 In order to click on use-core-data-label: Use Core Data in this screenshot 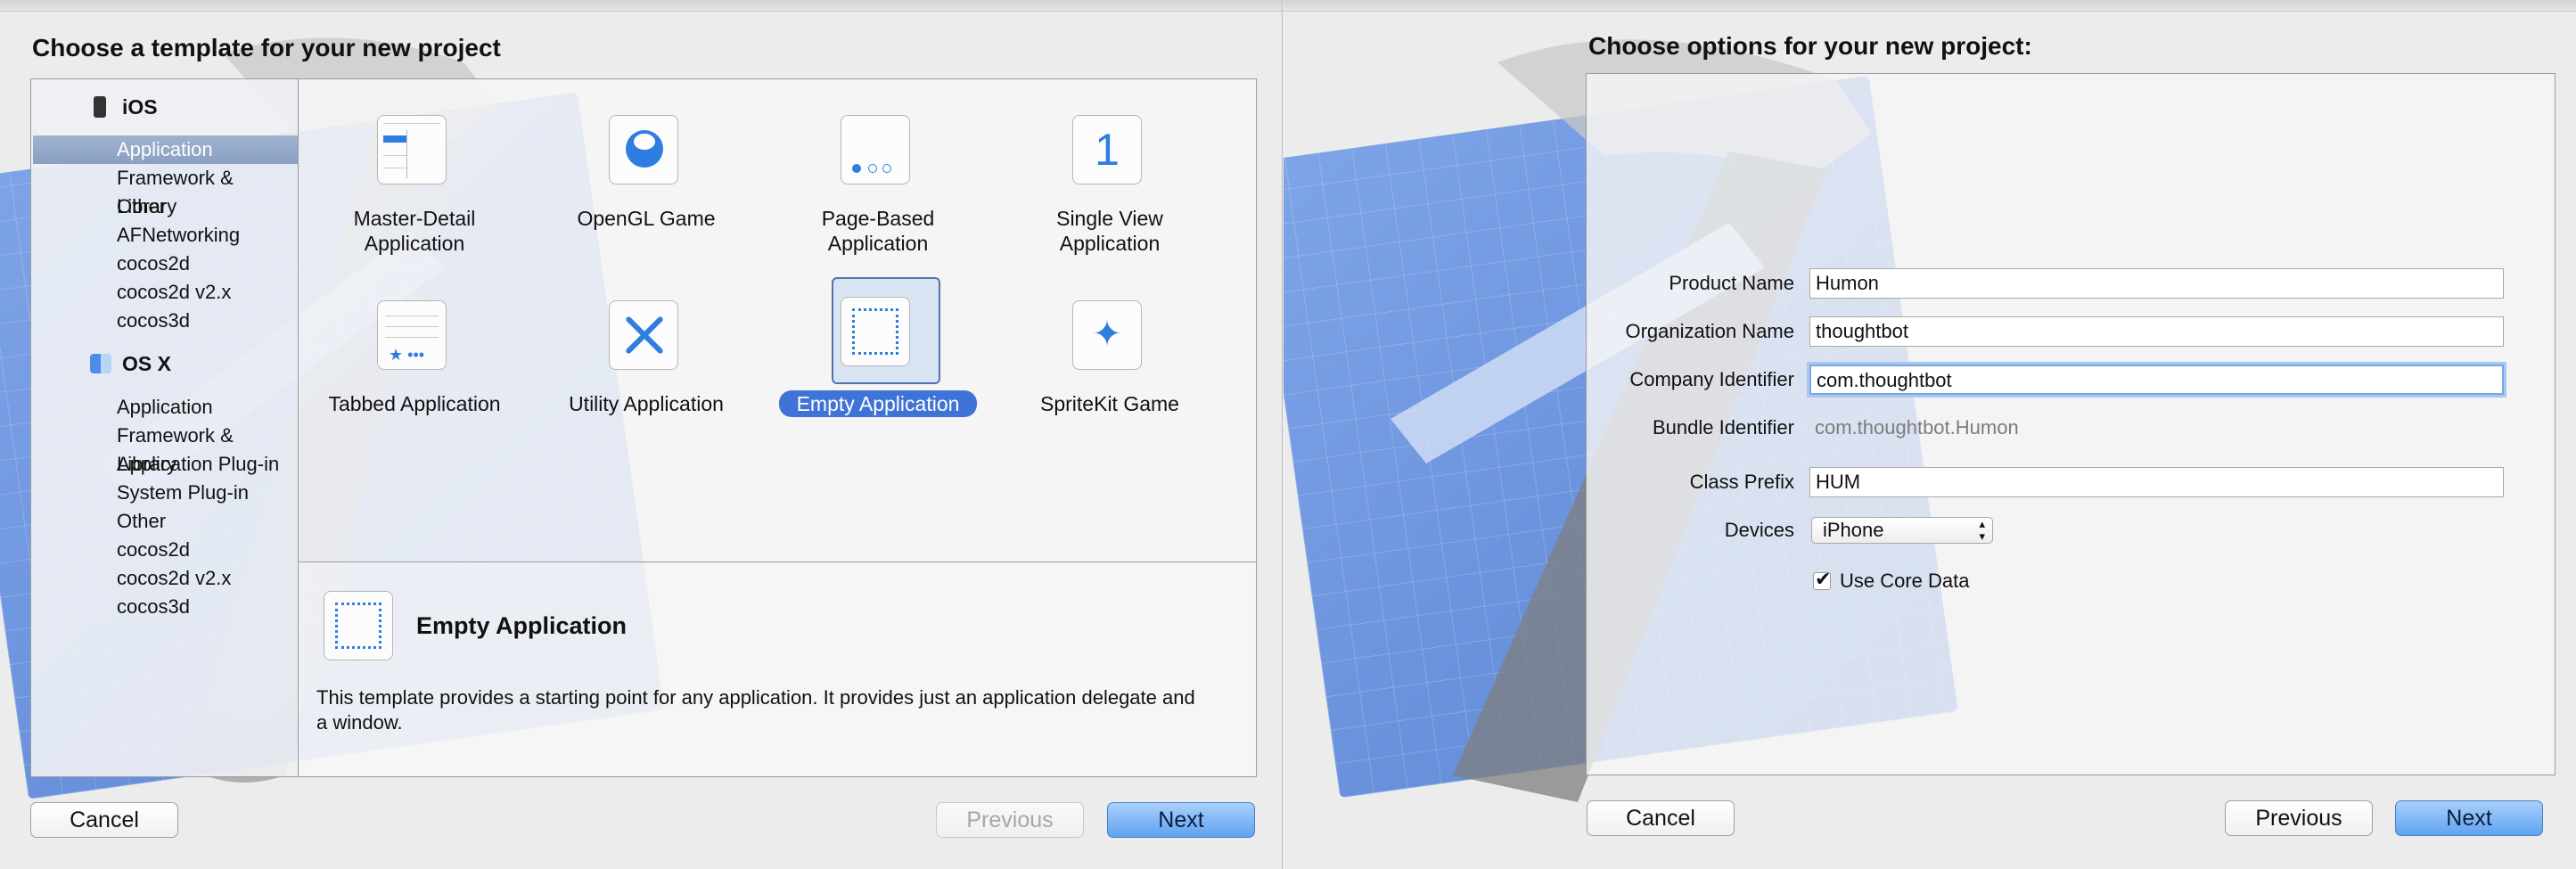, I will do `click(1905, 581)`.